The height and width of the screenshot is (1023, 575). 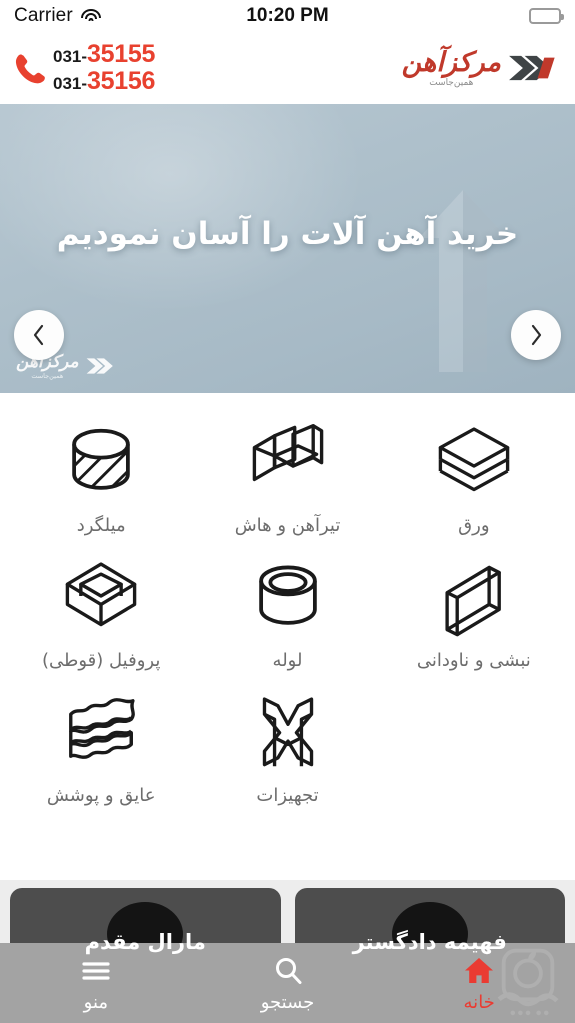 What do you see at coordinates (101, 795) in the screenshot?
I see `category-label: عایق و پوشش` at bounding box center [101, 795].